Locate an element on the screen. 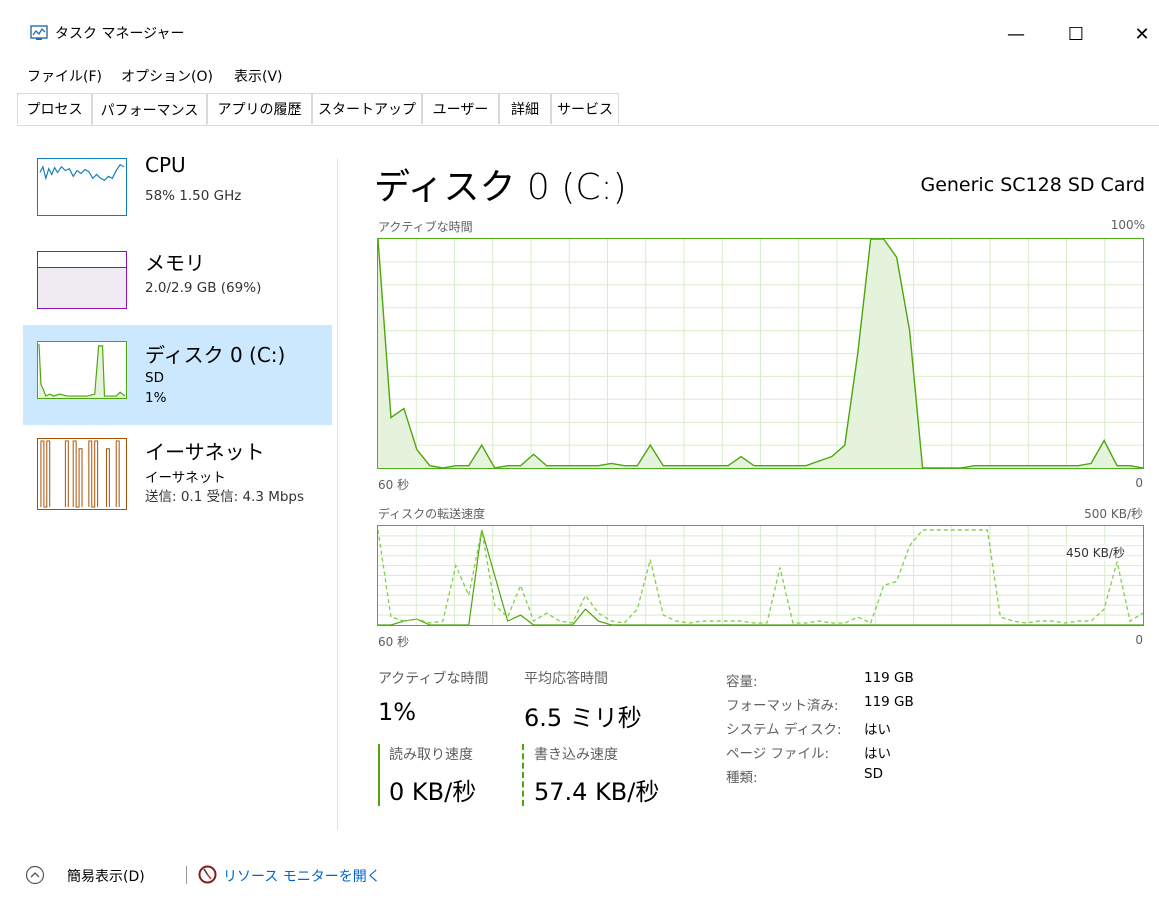 The height and width of the screenshot is (902, 1159). page-file-label: ページ ファイル: is located at coordinates (778, 754).